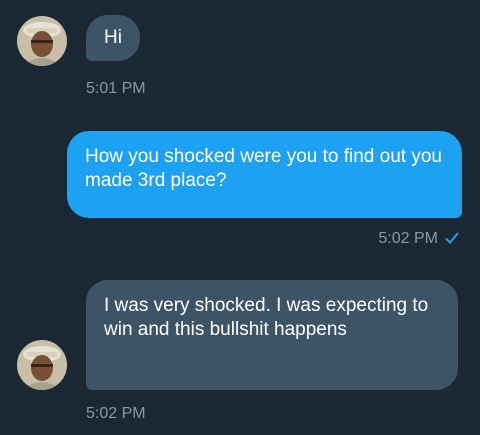 This screenshot has height=435, width=480. Describe the element at coordinates (116, 88) in the screenshot. I see `message-timestamp: 5:01 PM` at that location.